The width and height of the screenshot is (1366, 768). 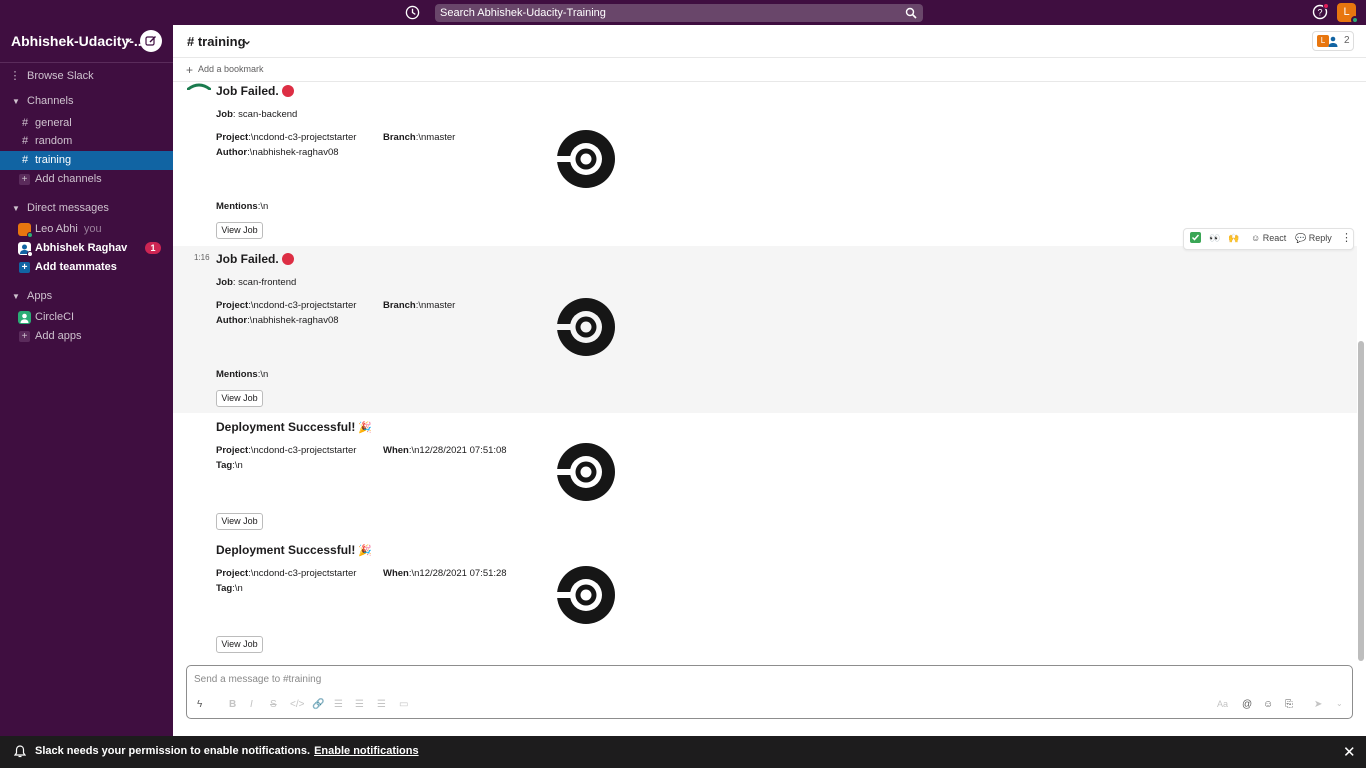 What do you see at coordinates (1289, 704) in the screenshot?
I see `attachment-icon: ⎘` at bounding box center [1289, 704].